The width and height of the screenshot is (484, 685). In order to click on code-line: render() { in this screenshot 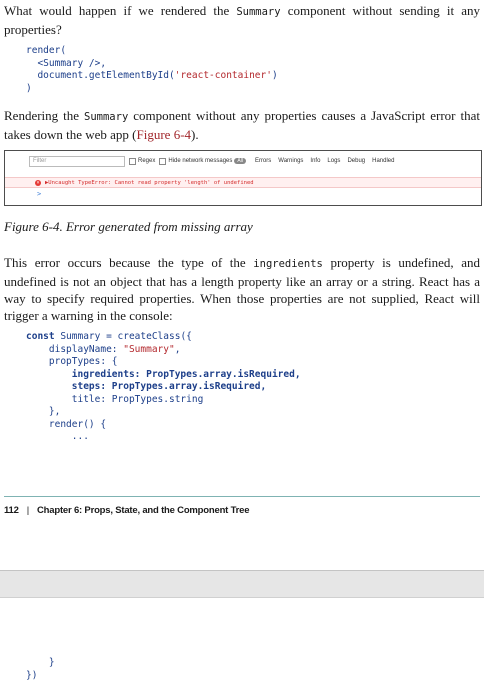, I will do `click(66, 424)`.